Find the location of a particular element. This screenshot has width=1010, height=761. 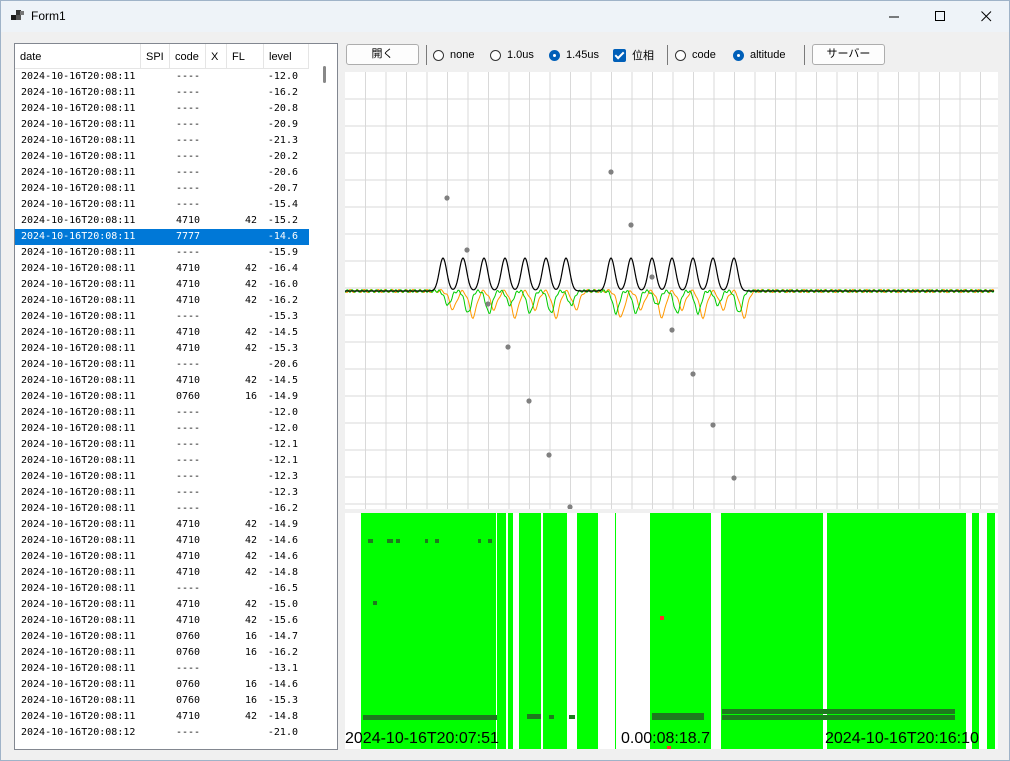

table-row: 2024-10-16T20:08:11 4710 42 -14.9 is located at coordinates (162, 525).